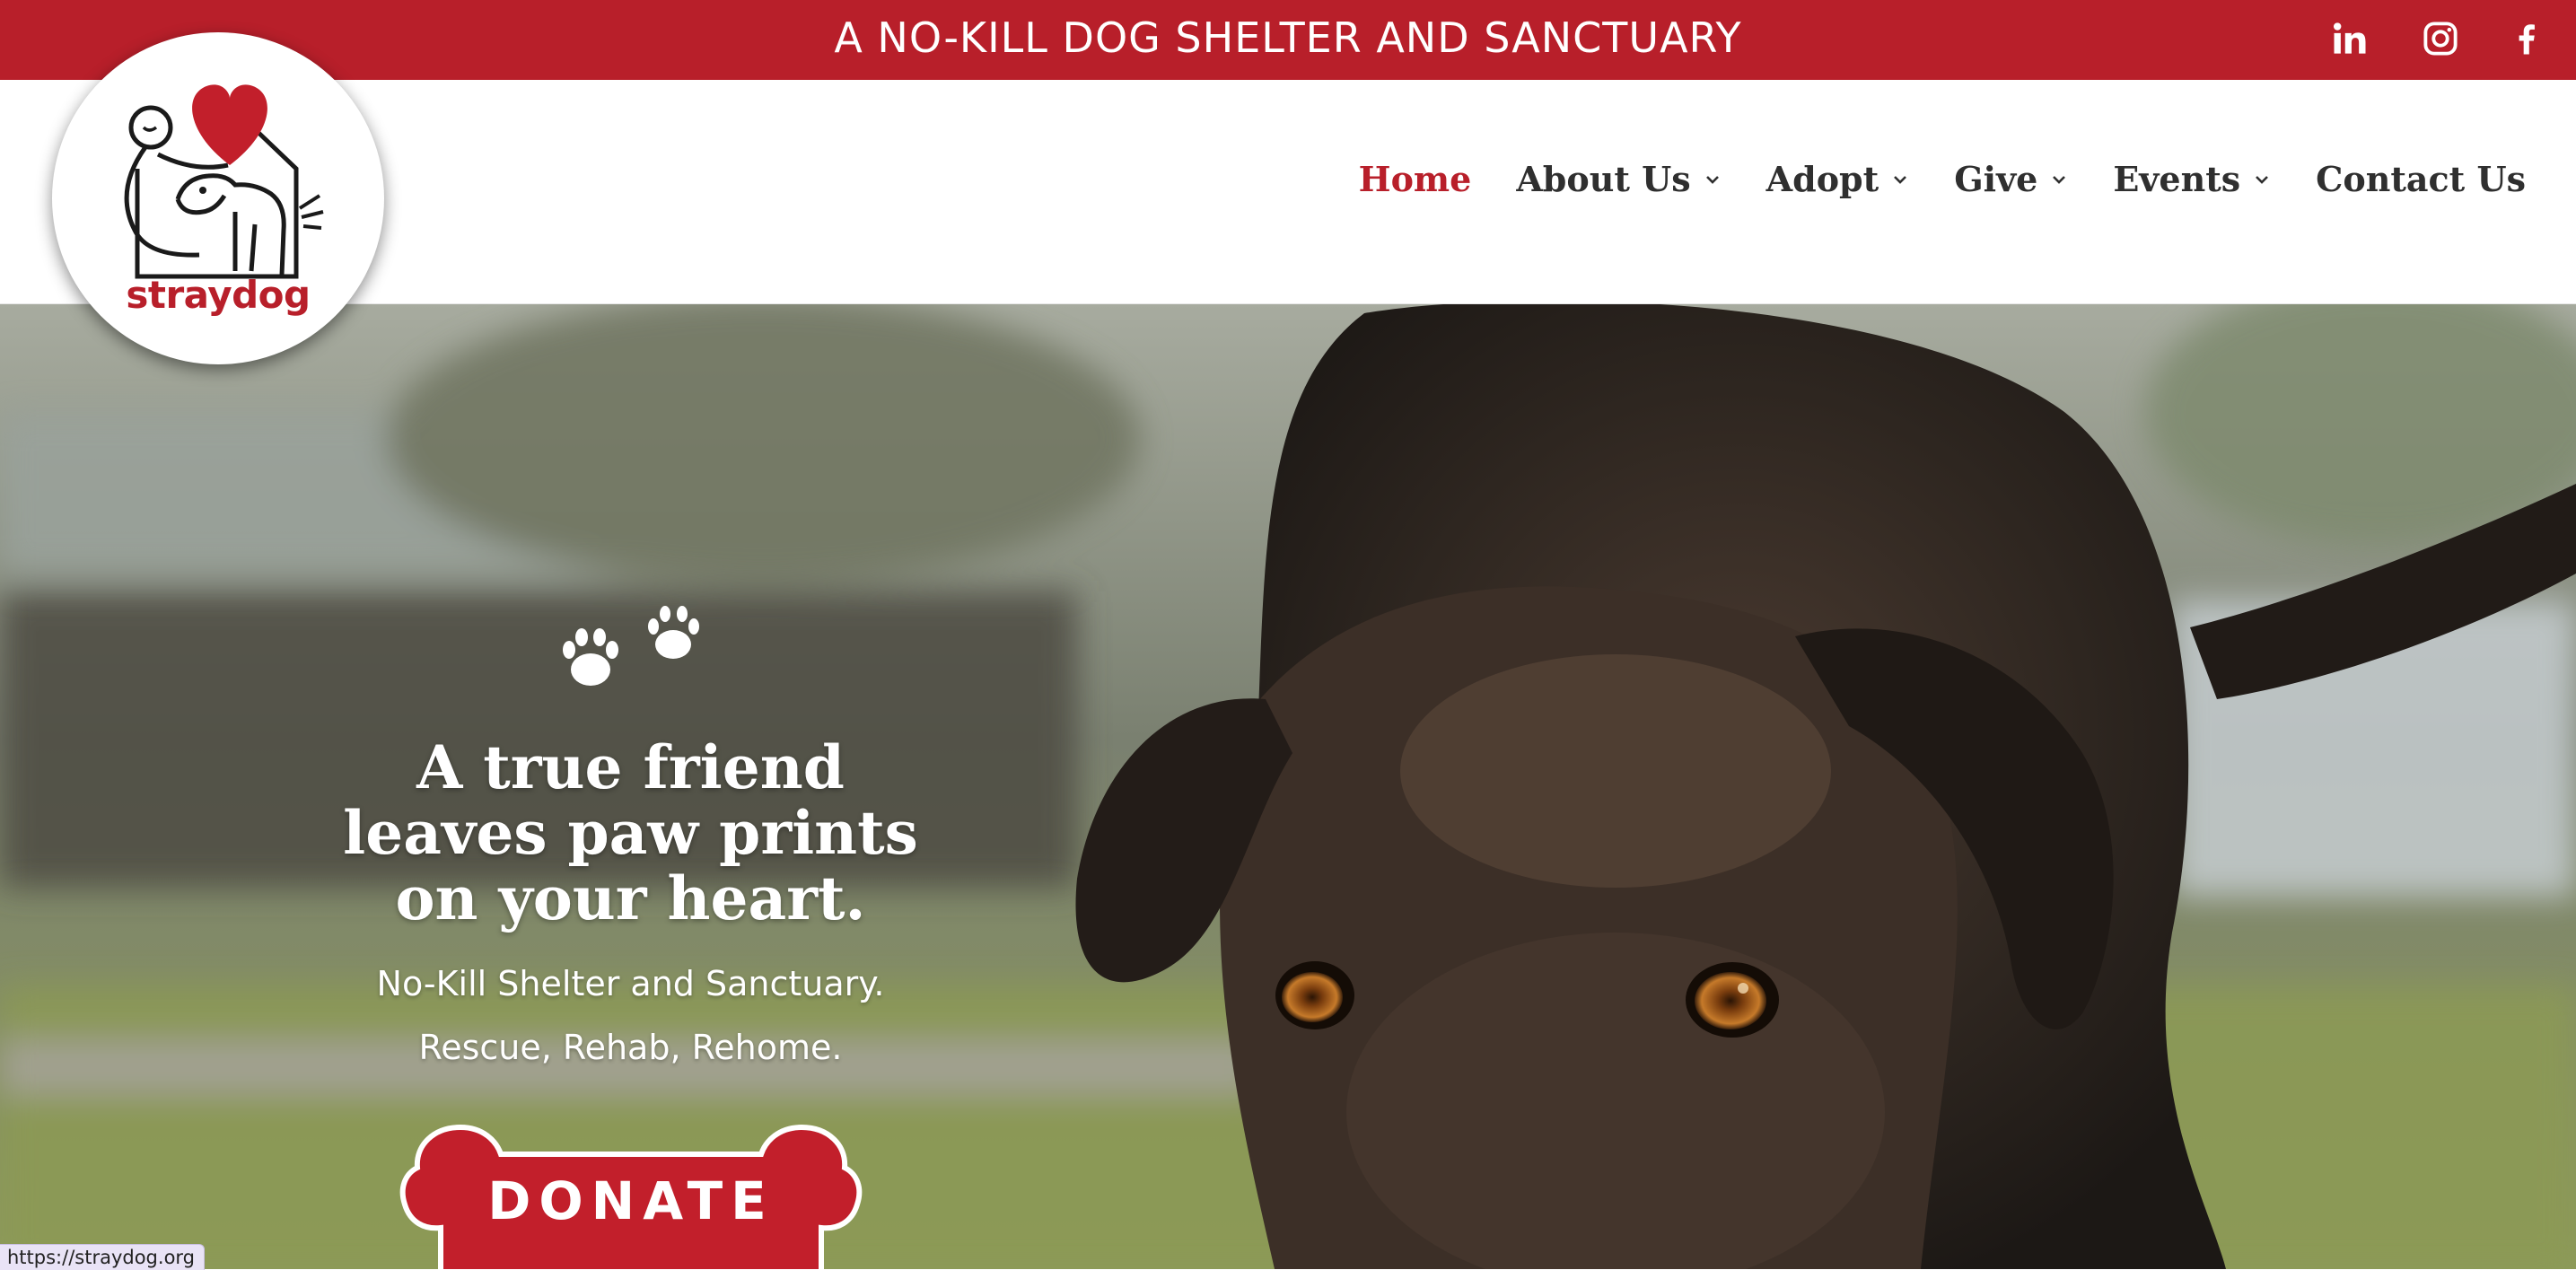 This screenshot has width=2576, height=1270. Describe the element at coordinates (218, 198) in the screenshot. I see `straydog-logo: straydog` at that location.